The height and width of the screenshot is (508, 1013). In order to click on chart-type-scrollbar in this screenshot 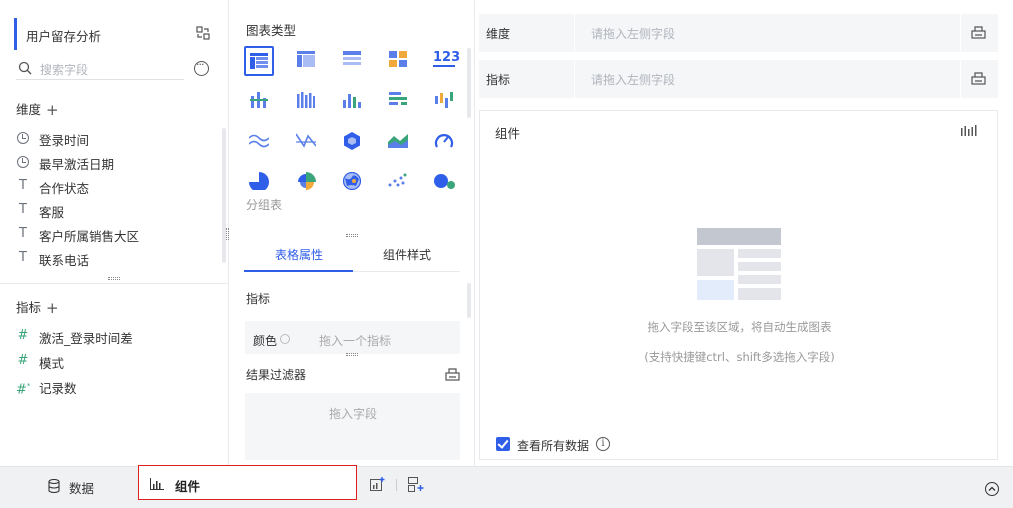, I will do `click(469, 83)`.